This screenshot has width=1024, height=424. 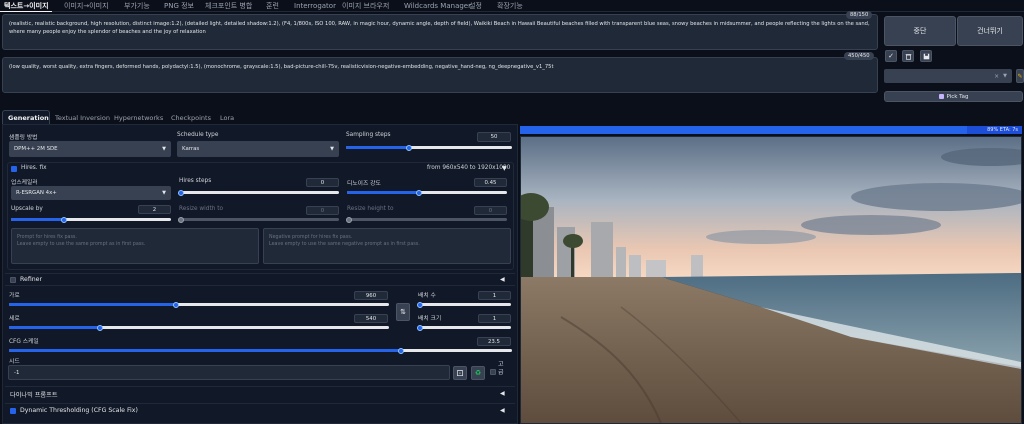 I want to click on width-input: 960, so click(x=371, y=295).